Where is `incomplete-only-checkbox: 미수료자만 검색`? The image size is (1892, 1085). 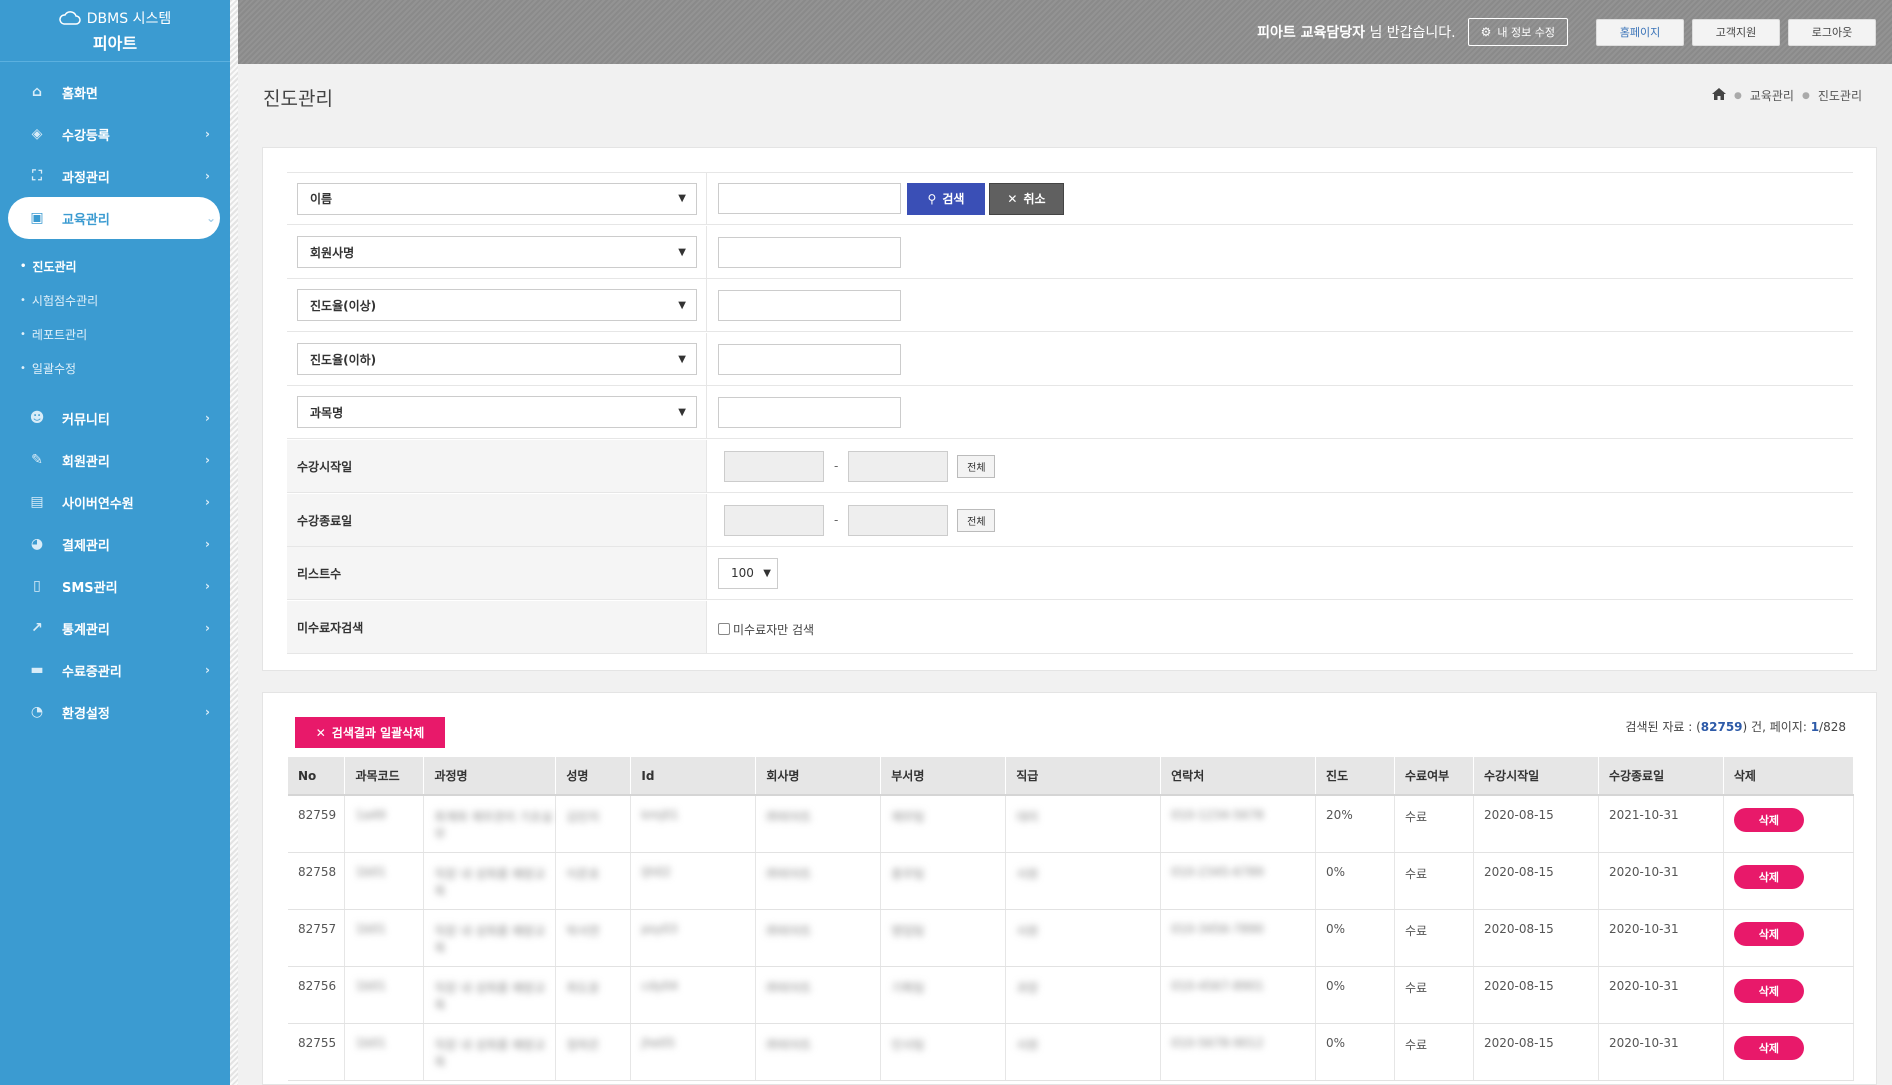 incomplete-only-checkbox: 미수료자만 검색 is located at coordinates (766, 629).